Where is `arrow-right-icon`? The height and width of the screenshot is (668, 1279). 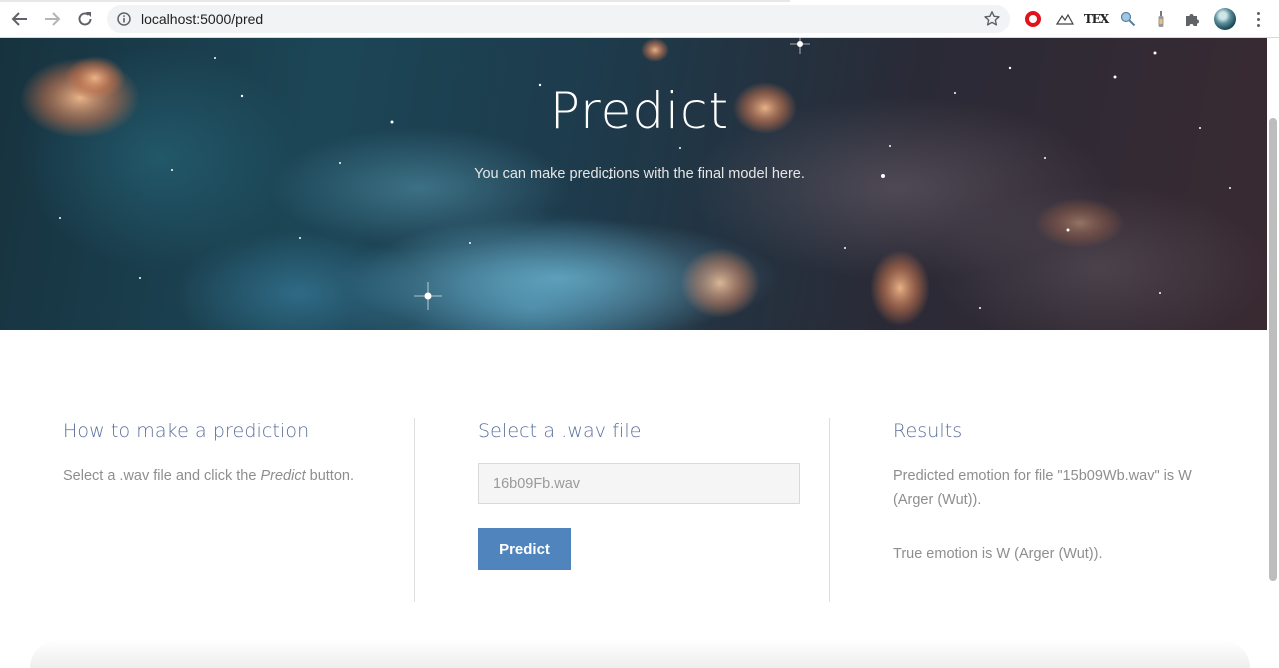 arrow-right-icon is located at coordinates (53, 19).